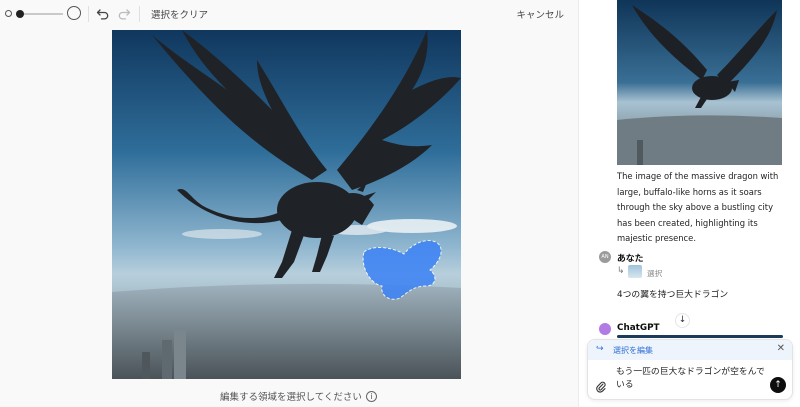 Image resolution: width=800 pixels, height=407 pixels. What do you see at coordinates (124, 14) in the screenshot?
I see `redo-icon` at bounding box center [124, 14].